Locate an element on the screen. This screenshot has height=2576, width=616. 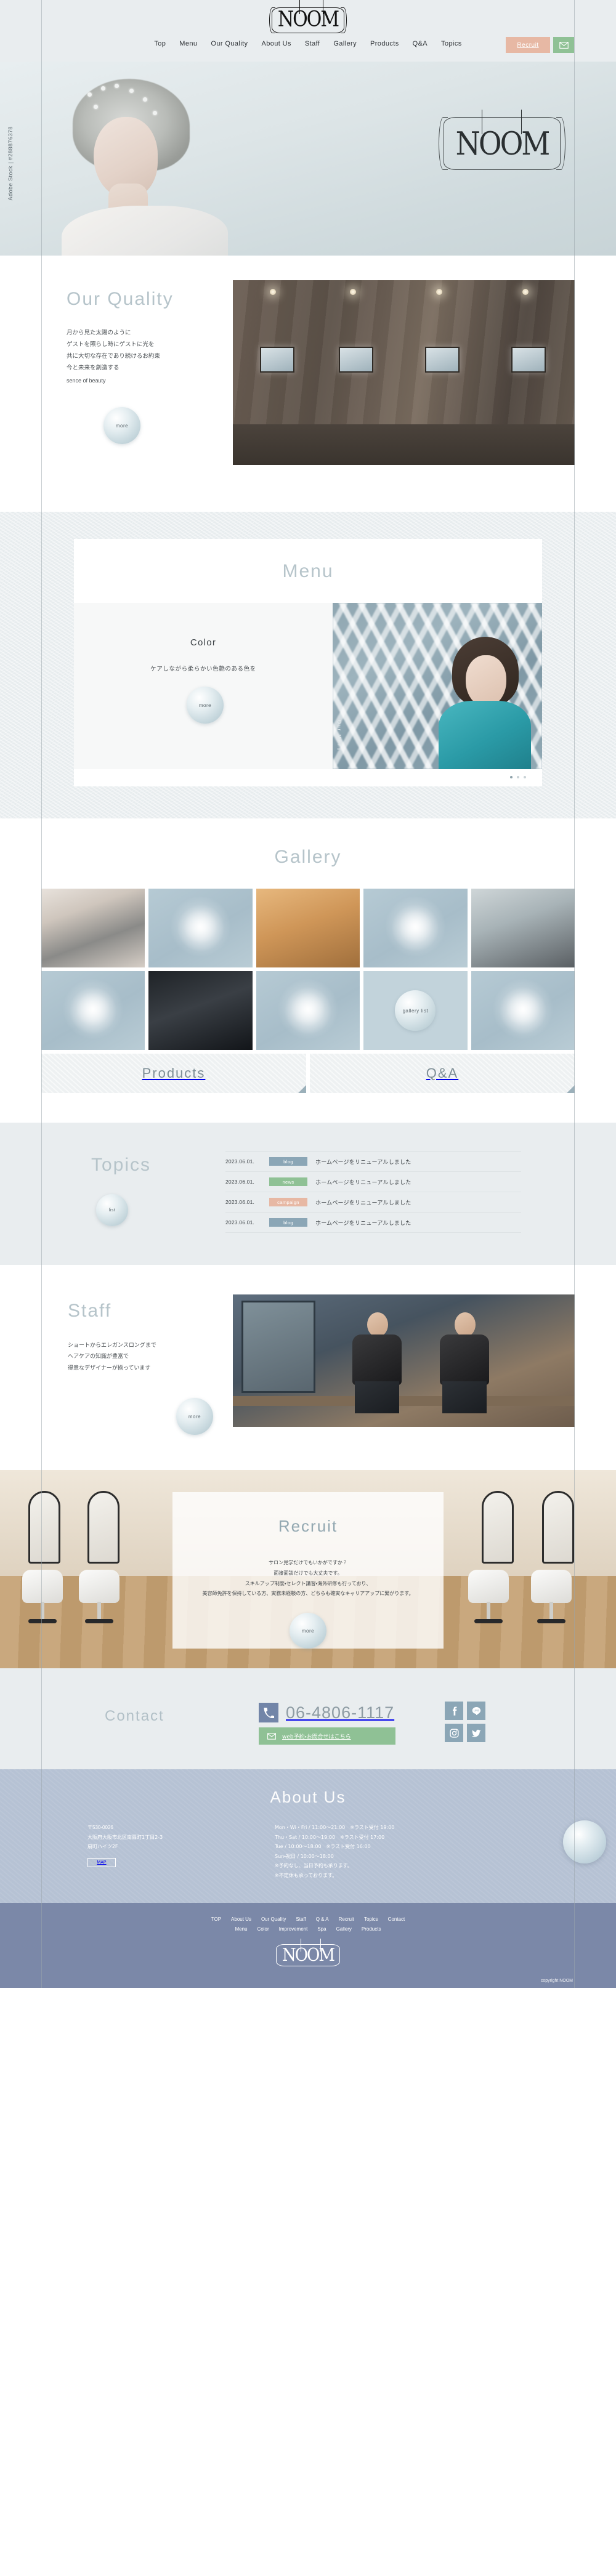
status-badge: blog is located at coordinates (288, 1161).